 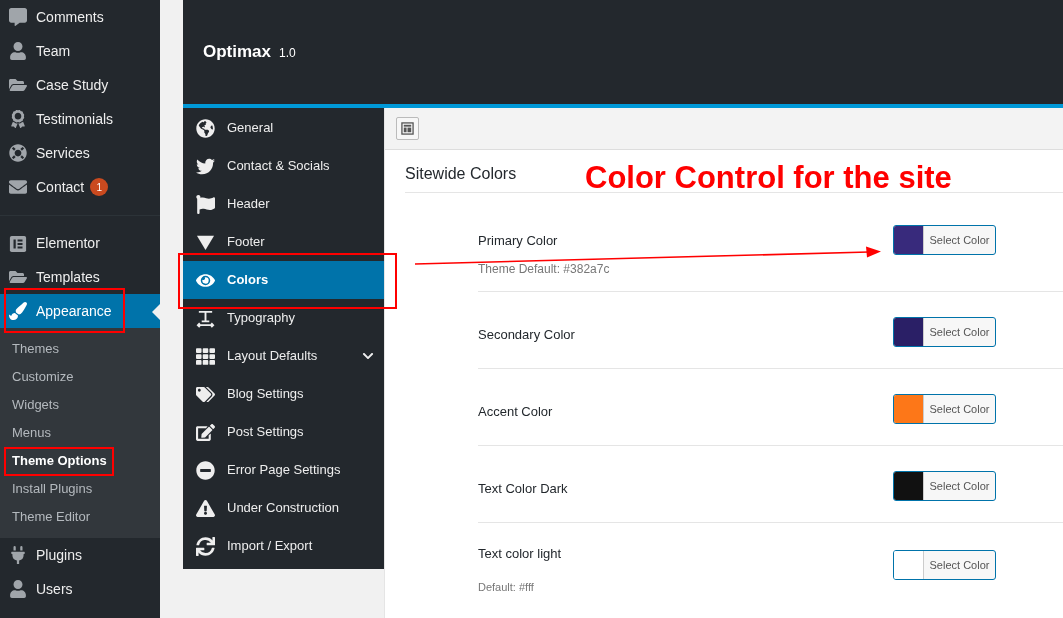 I want to click on field-label: Accent Color, so click(x=516, y=412).